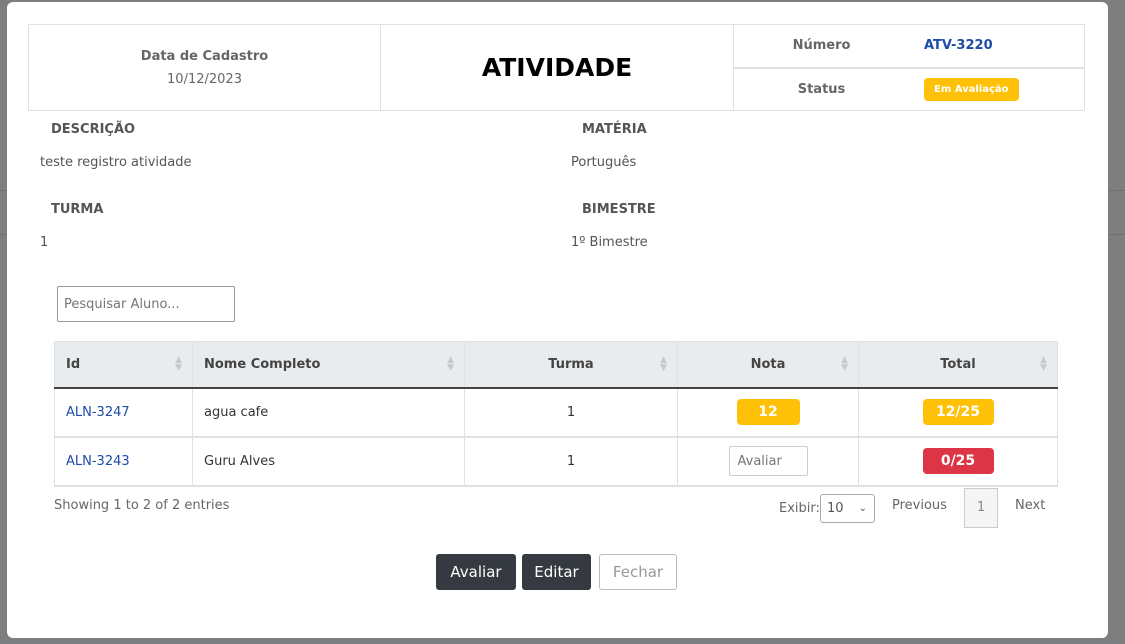 Image resolution: width=1125 pixels, height=644 pixels. What do you see at coordinates (204, 56) in the screenshot?
I see `date-label: Data de Cadastro` at bounding box center [204, 56].